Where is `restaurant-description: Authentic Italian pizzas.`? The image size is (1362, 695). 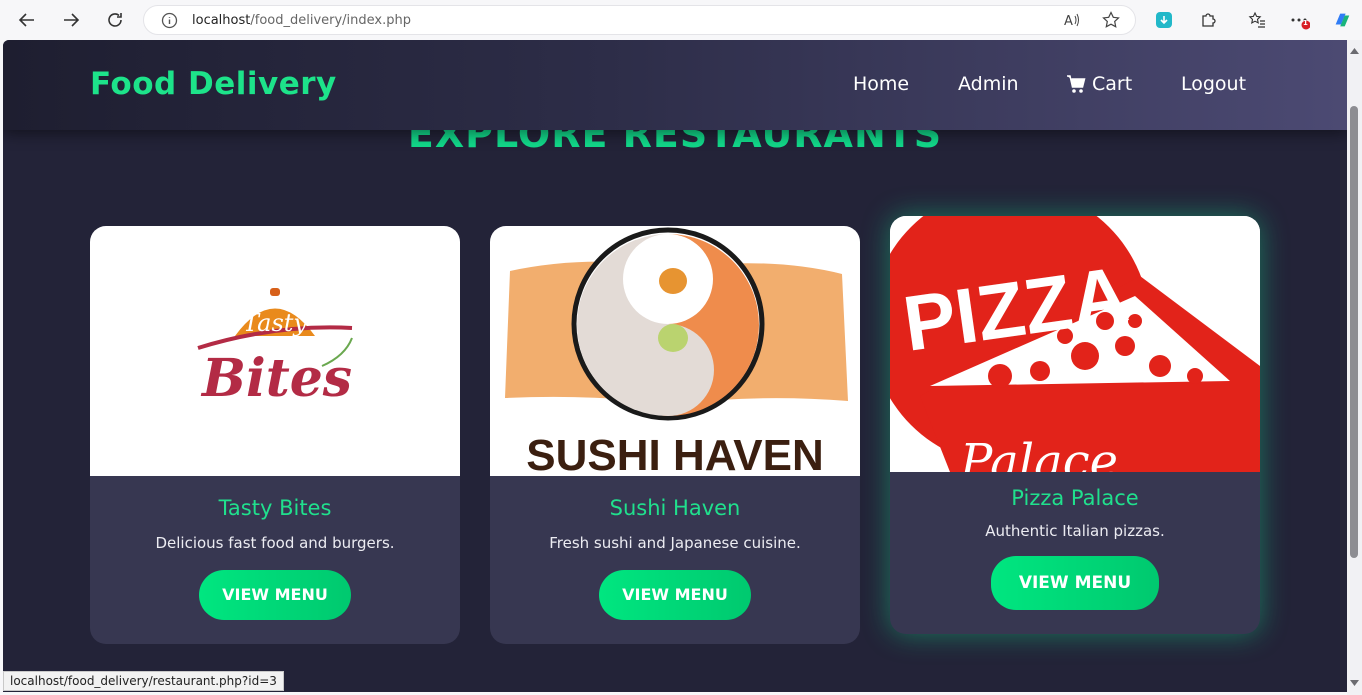 restaurant-description: Authentic Italian pizzas. is located at coordinates (1075, 531).